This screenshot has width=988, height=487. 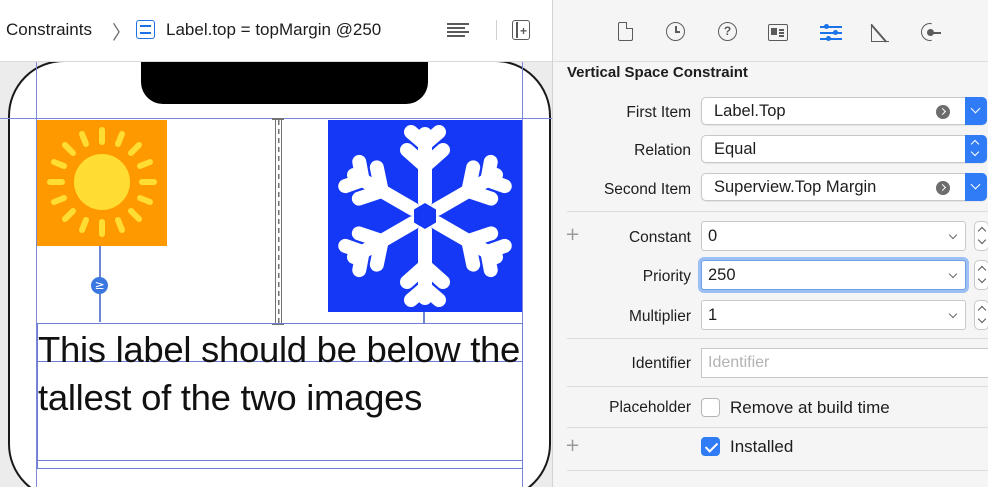 What do you see at coordinates (880, 33) in the screenshot?
I see `size-ruler-icon` at bounding box center [880, 33].